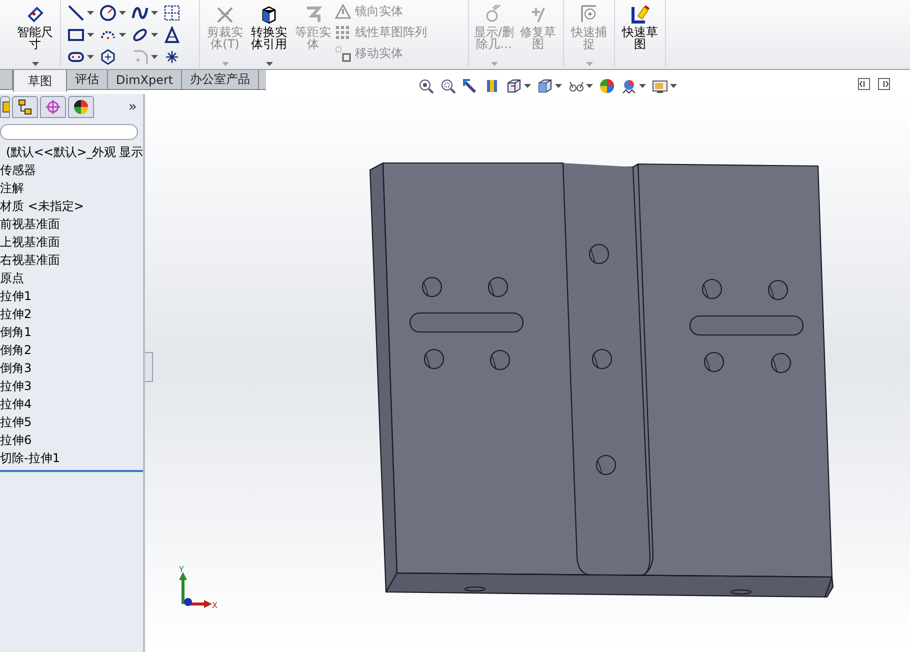 The height and width of the screenshot is (652, 910). What do you see at coordinates (215, 605) in the screenshot?
I see `x-axis-label: X` at bounding box center [215, 605].